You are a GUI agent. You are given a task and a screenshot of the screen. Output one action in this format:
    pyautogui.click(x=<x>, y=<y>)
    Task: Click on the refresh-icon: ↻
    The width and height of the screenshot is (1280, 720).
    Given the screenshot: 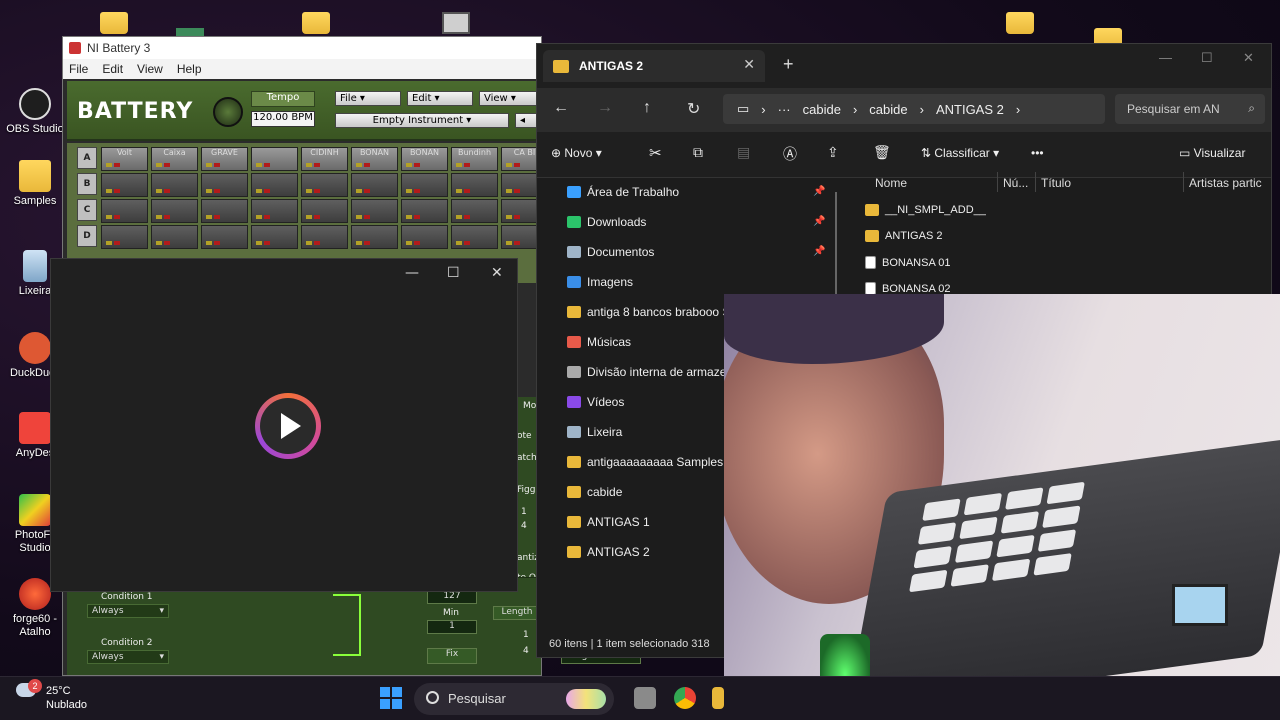 What is the action you would take?
    pyautogui.click(x=693, y=109)
    